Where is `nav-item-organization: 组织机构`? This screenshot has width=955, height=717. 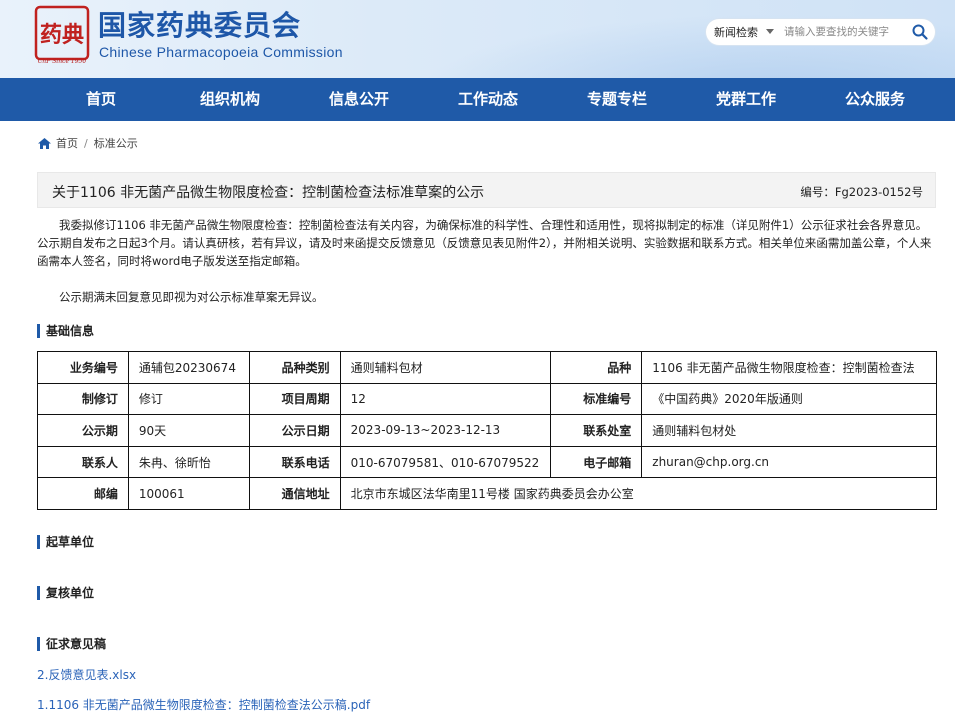
nav-item-organization: 组织机构 is located at coordinates (230, 99).